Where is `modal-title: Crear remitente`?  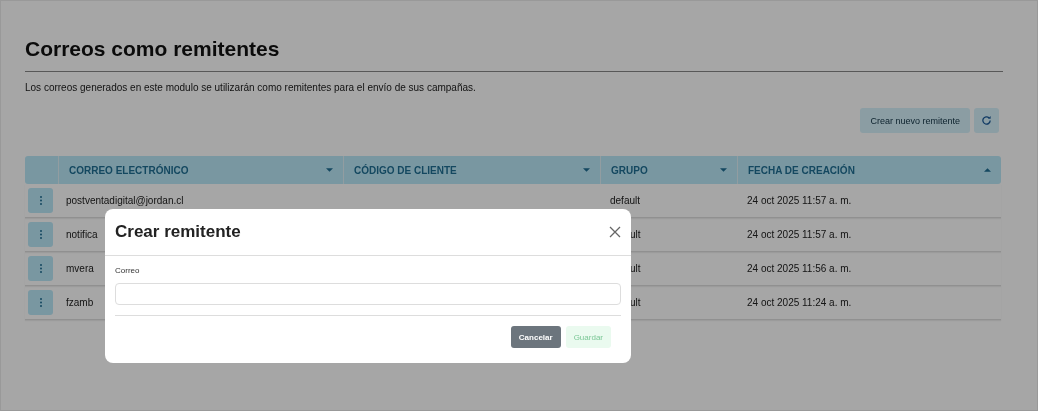 modal-title: Crear remitente is located at coordinates (178, 232).